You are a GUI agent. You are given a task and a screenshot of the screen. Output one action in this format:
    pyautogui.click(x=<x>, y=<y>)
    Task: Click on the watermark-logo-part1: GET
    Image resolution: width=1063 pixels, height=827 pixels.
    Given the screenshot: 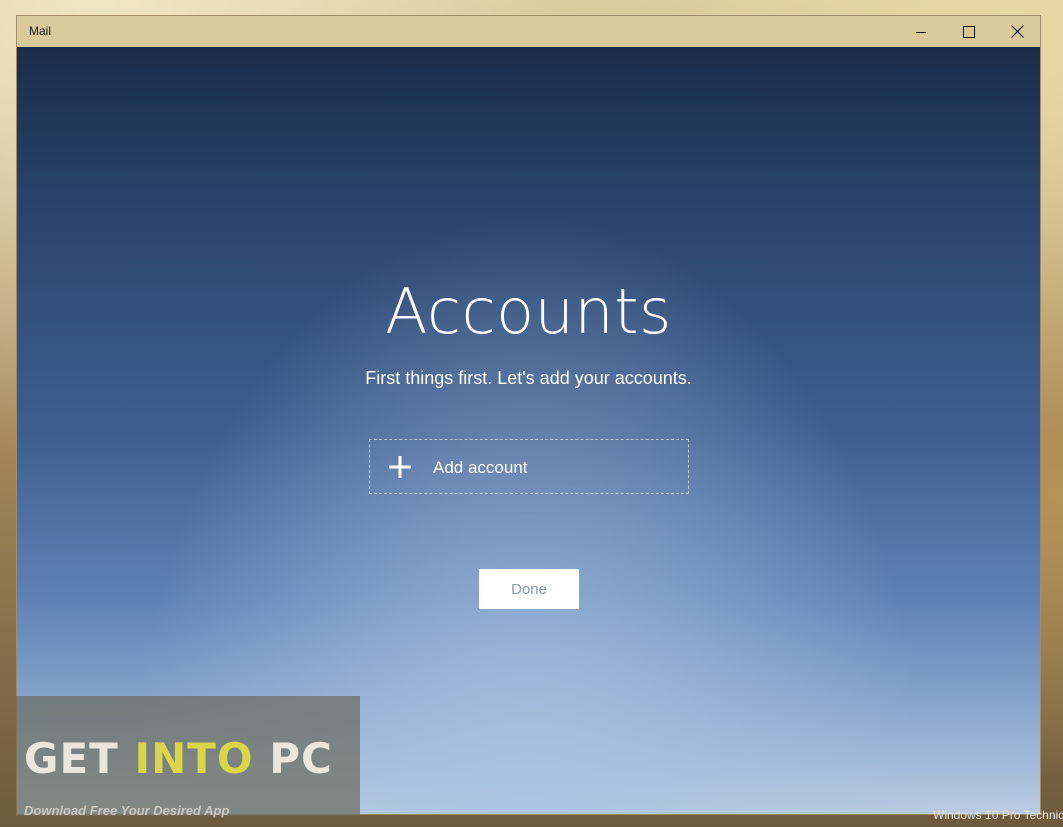 What is the action you would take?
    pyautogui.click(x=79, y=758)
    